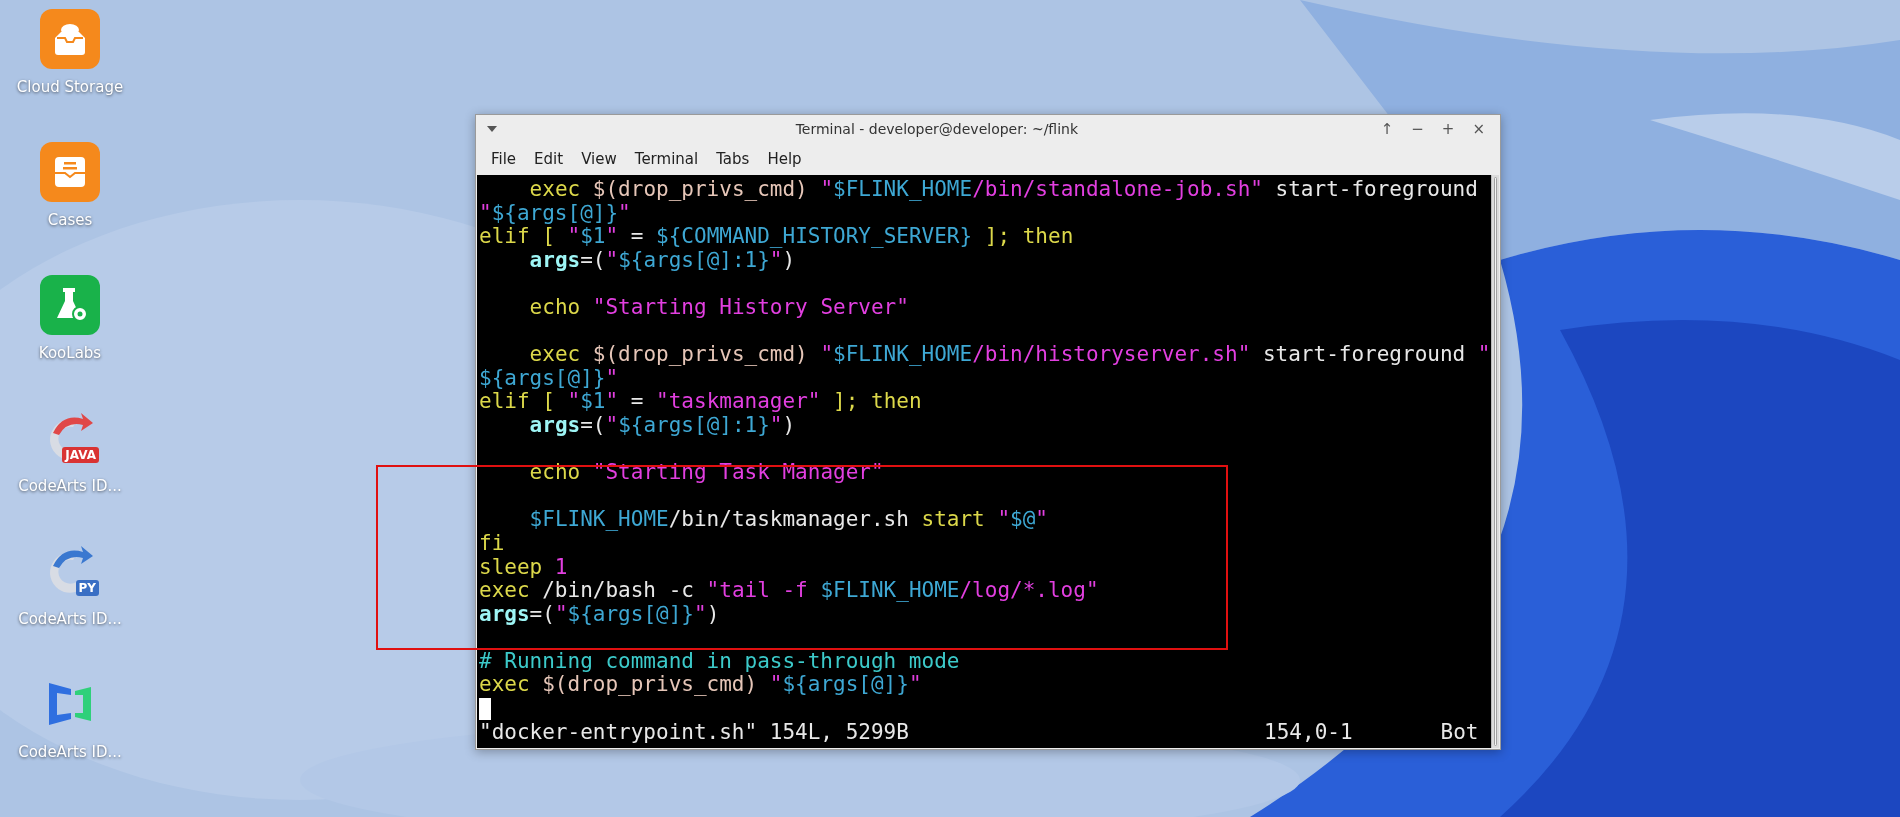 This screenshot has height=817, width=1900. I want to click on menu-item: File, so click(504, 159).